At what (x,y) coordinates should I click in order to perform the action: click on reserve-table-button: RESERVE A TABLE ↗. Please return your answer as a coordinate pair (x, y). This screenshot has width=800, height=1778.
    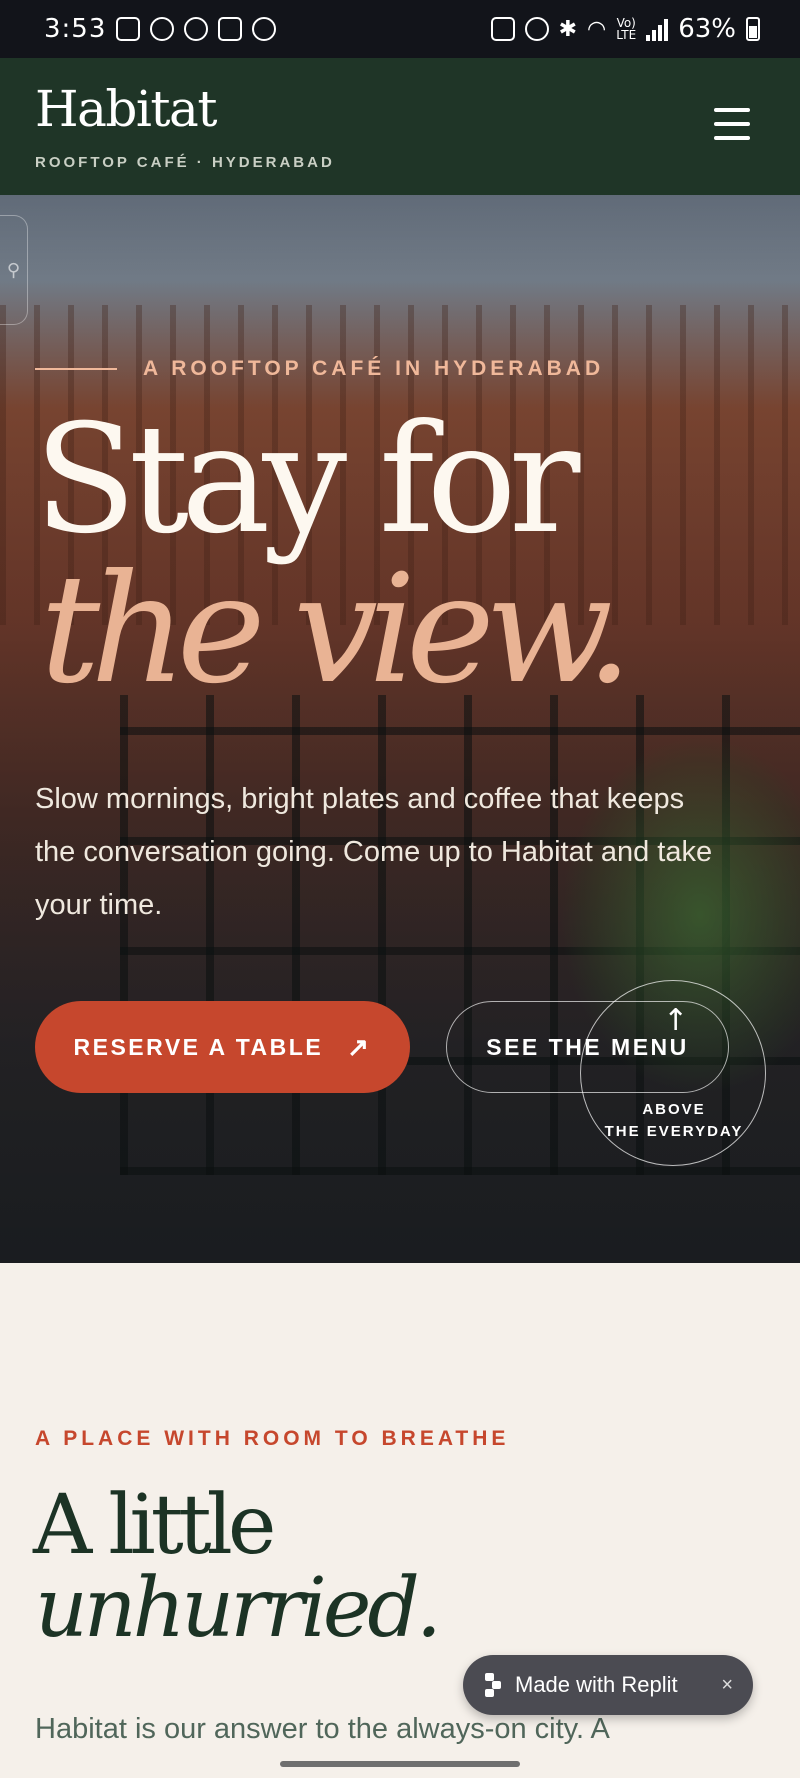
    Looking at the image, I should click on (222, 1047).